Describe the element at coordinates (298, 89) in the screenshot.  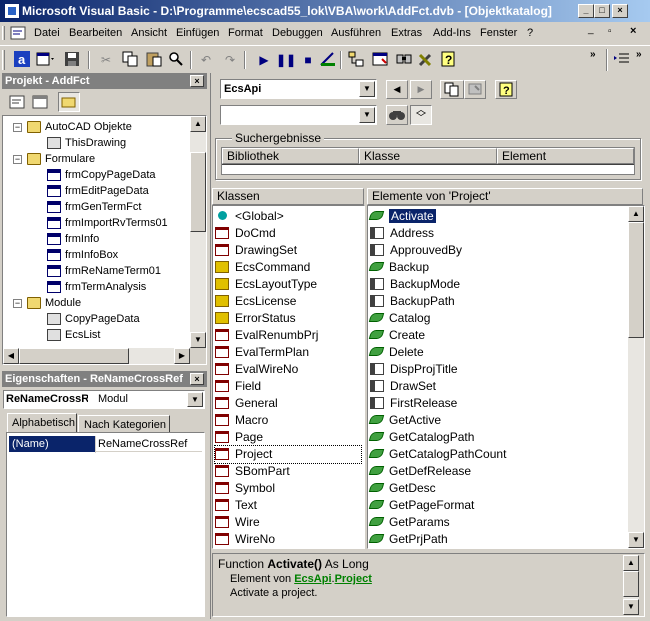
I see `library-select: EcsApi ▼` at that location.